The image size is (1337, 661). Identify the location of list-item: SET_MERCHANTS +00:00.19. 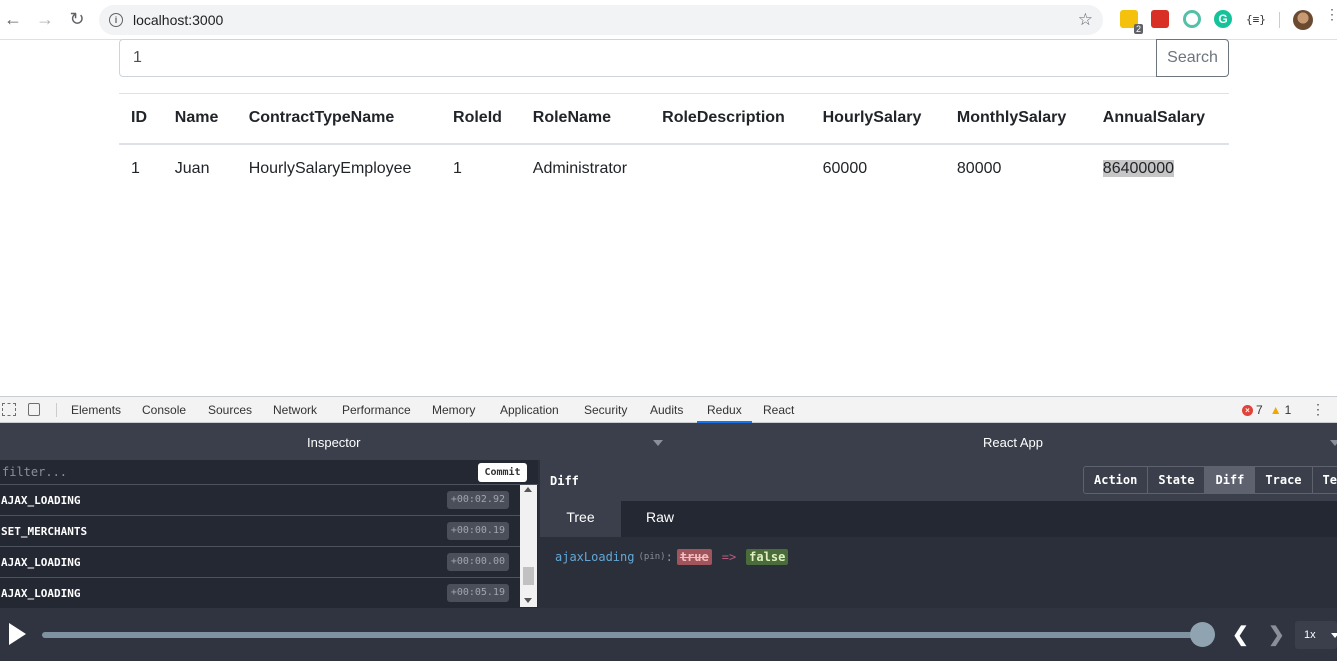
(260, 531).